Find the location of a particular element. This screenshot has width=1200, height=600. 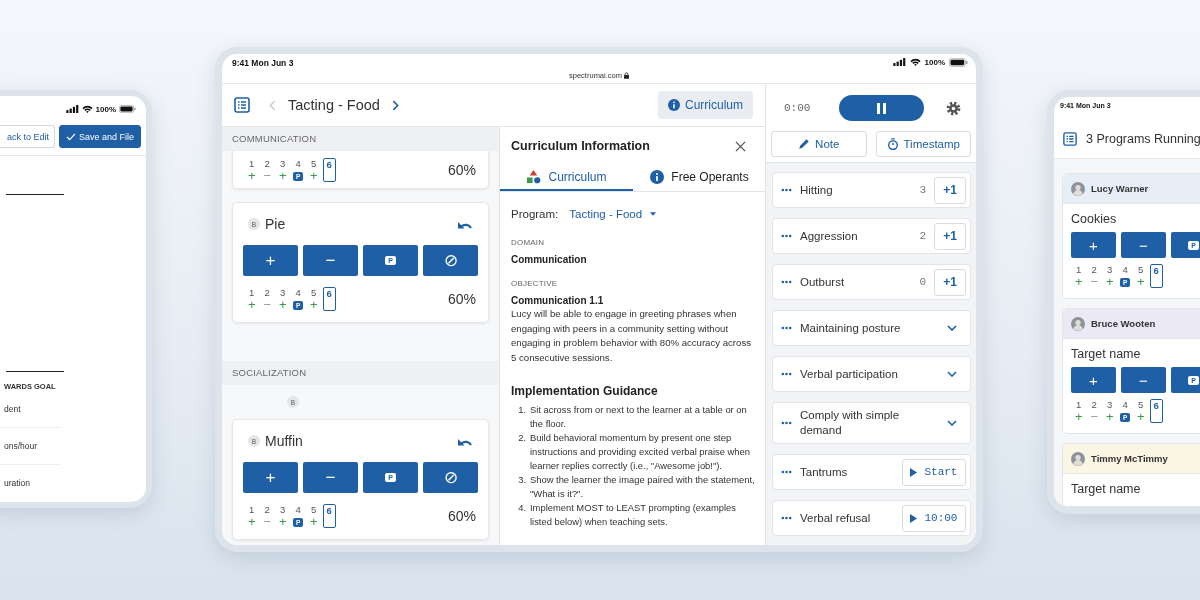

list-text: Show the learner the image paired with the statement, "What is it?". is located at coordinates (643, 487).